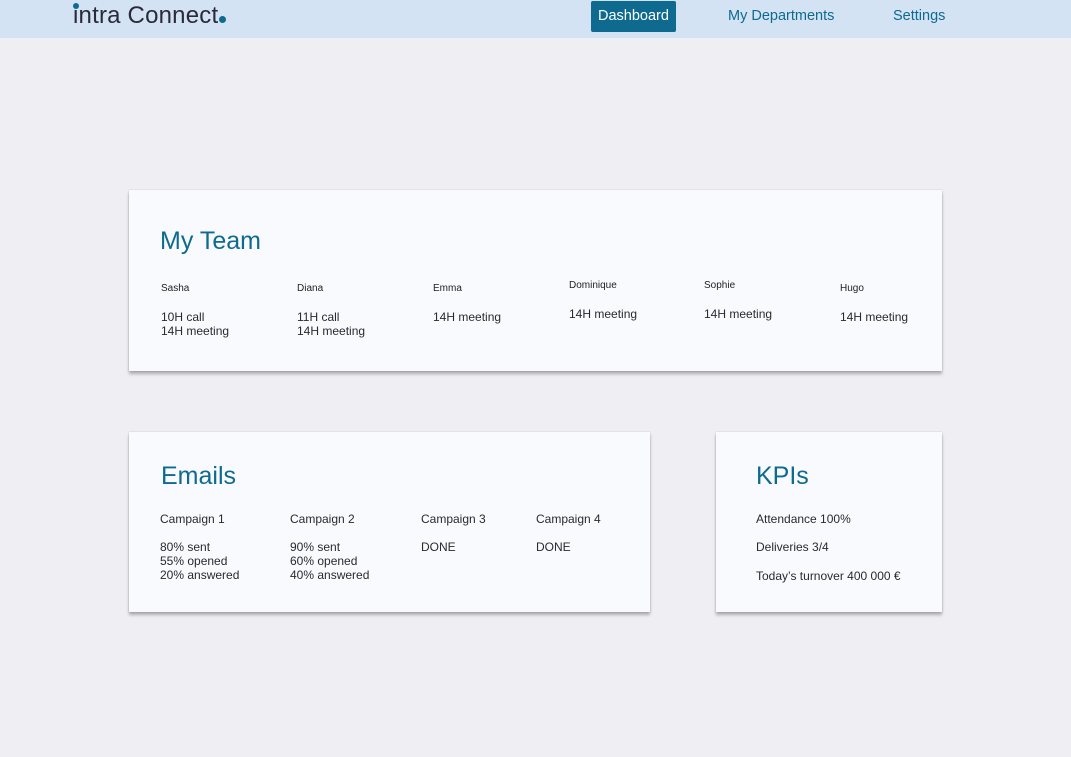  What do you see at coordinates (330, 561) in the screenshot?
I see `campaign-stats: 90% sent 60% opened 40% answered` at bounding box center [330, 561].